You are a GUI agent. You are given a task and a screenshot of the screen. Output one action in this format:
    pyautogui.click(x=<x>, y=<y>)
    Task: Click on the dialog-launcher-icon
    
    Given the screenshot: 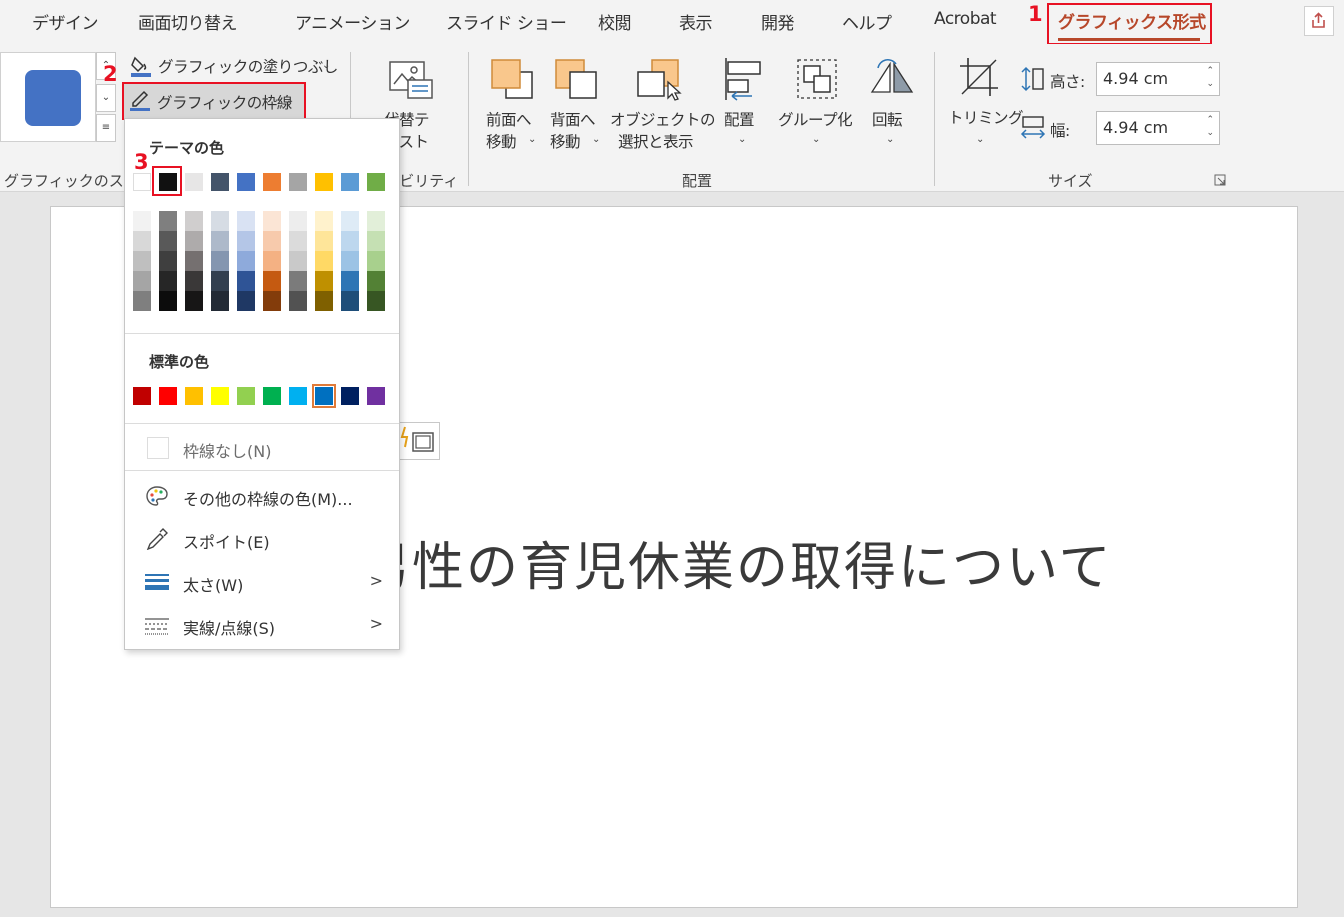 What is the action you would take?
    pyautogui.click(x=1220, y=180)
    